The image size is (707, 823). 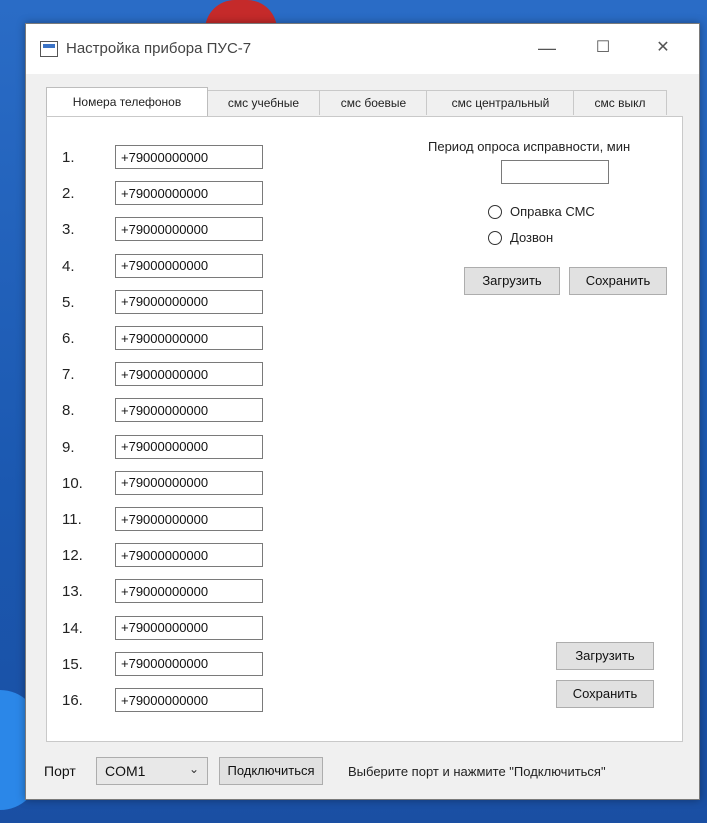 I want to click on window-title: Настройка прибора ПУС-7, so click(x=159, y=48).